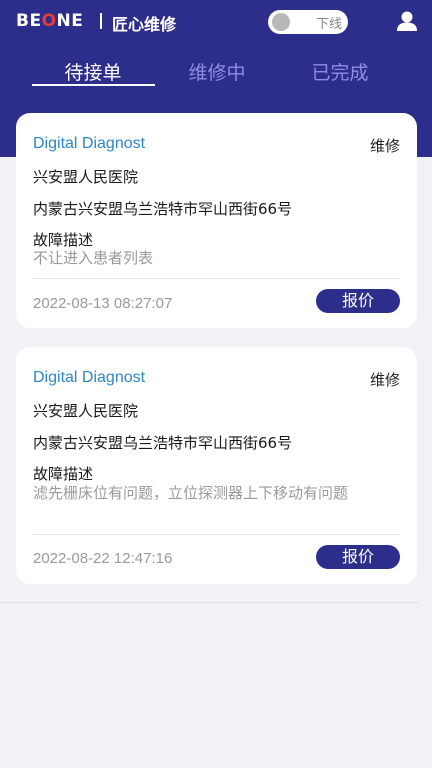 This screenshot has height=768, width=432. Describe the element at coordinates (209, 602) in the screenshot. I see `list-end-divider` at that location.